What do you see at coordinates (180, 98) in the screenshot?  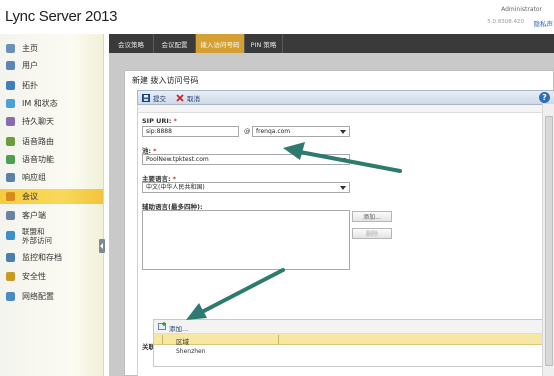 I see `close-icon` at bounding box center [180, 98].